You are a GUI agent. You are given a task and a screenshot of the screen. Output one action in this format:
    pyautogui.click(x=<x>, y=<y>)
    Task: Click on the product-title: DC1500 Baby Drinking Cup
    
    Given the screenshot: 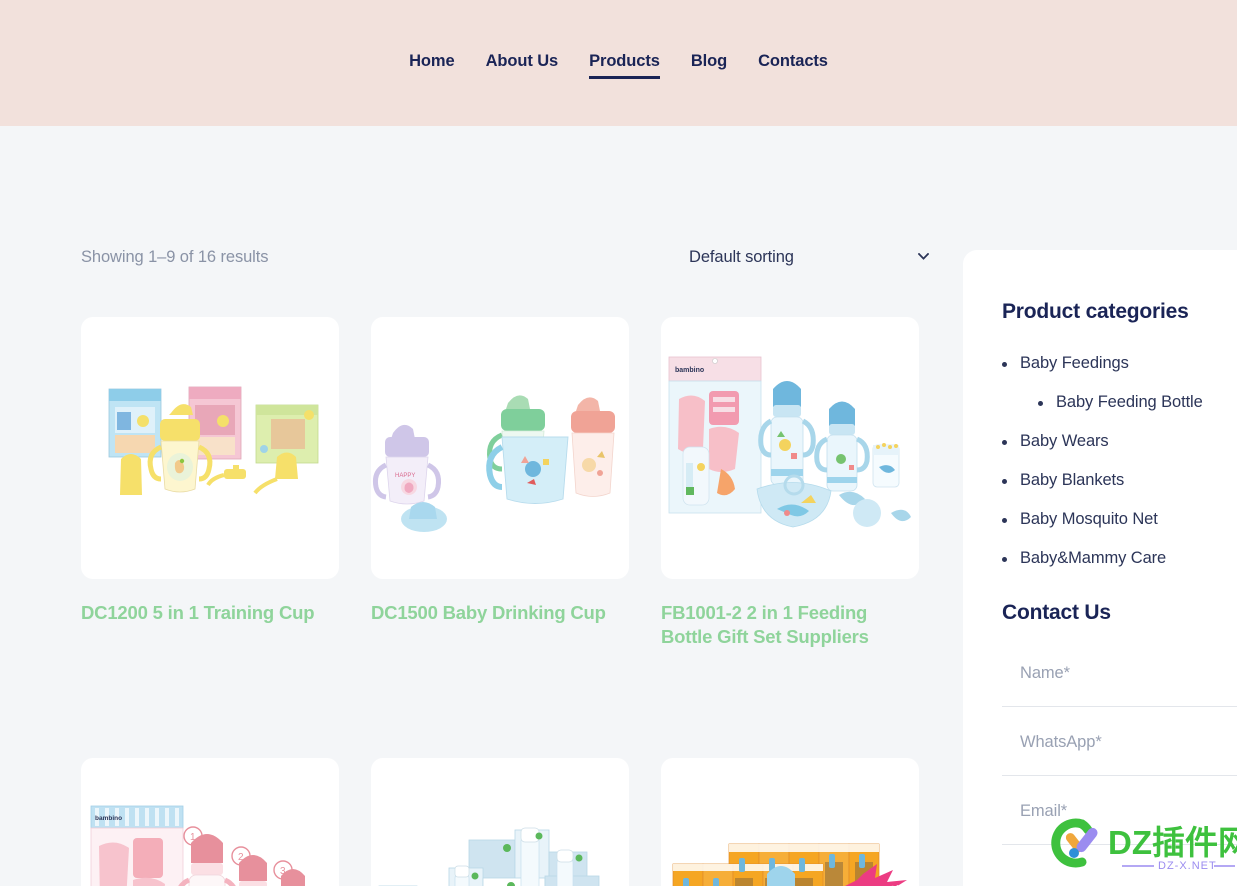 What is the action you would take?
    pyautogui.click(x=500, y=613)
    